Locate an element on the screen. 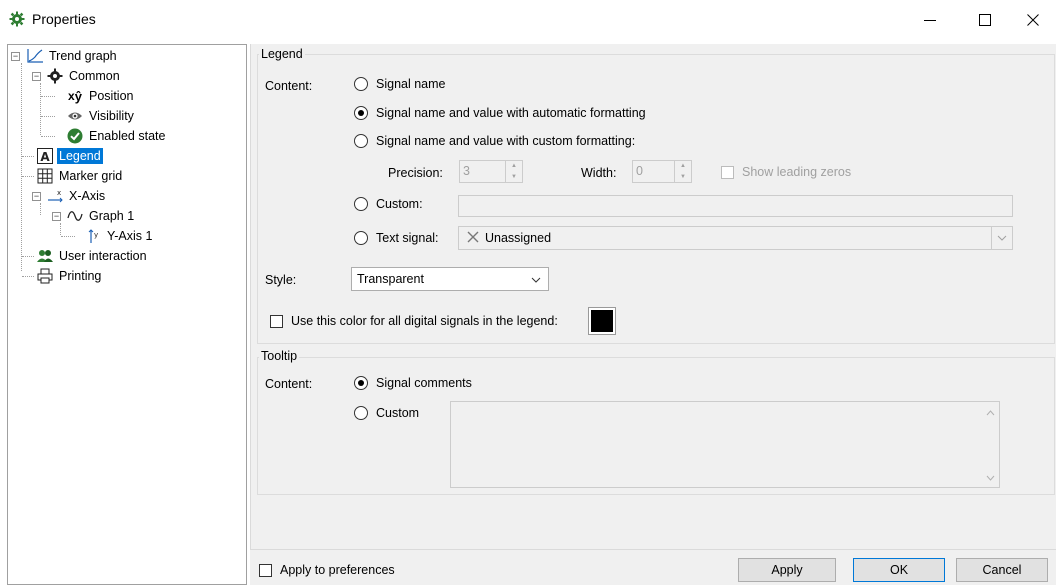 The width and height of the screenshot is (1056, 585). wave-icon is located at coordinates (75, 216).